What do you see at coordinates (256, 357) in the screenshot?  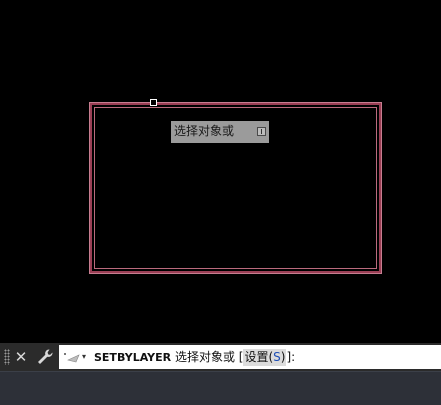 I see `option-label: 设置` at bounding box center [256, 357].